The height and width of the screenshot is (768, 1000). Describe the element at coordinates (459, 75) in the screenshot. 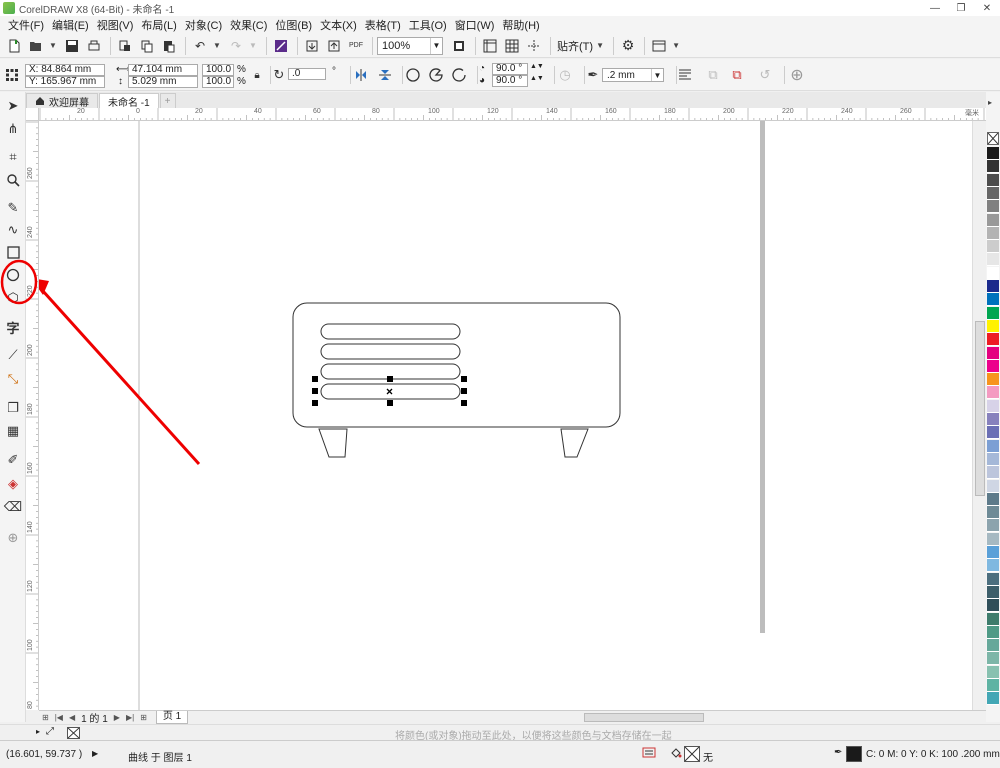

I see `arc-mode-icon` at that location.